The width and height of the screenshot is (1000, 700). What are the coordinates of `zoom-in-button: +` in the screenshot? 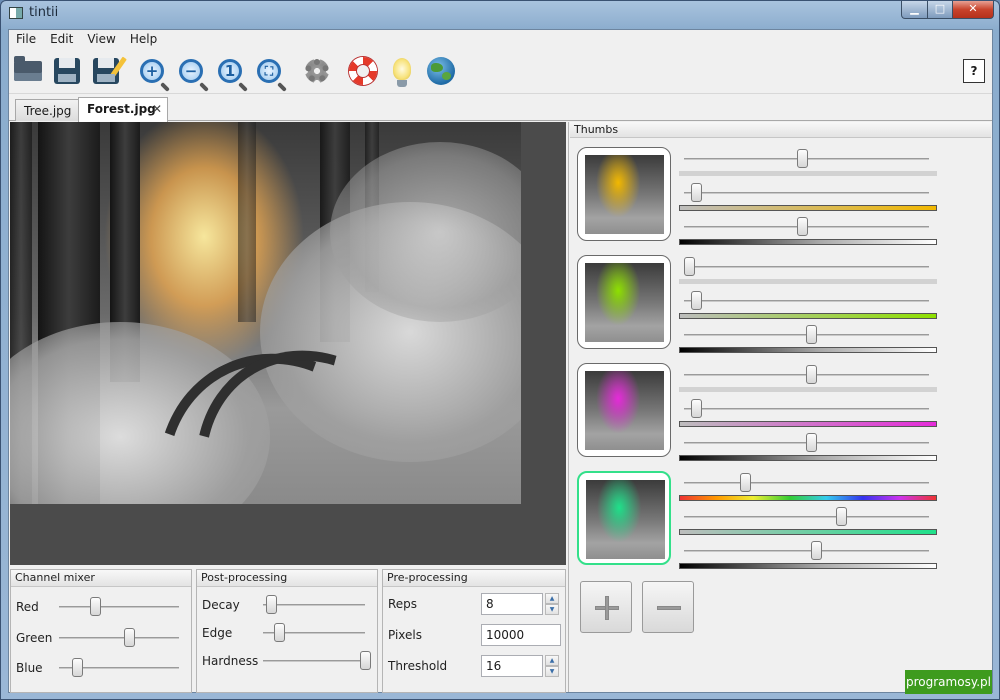 It's located at (152, 71).